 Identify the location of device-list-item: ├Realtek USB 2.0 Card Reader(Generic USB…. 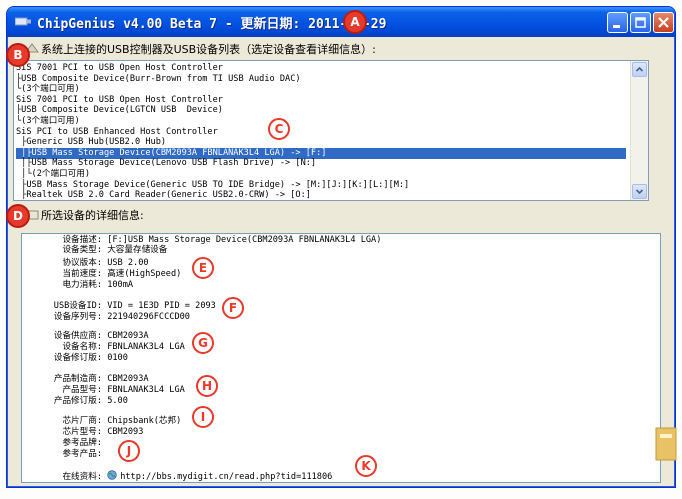
(321, 195).